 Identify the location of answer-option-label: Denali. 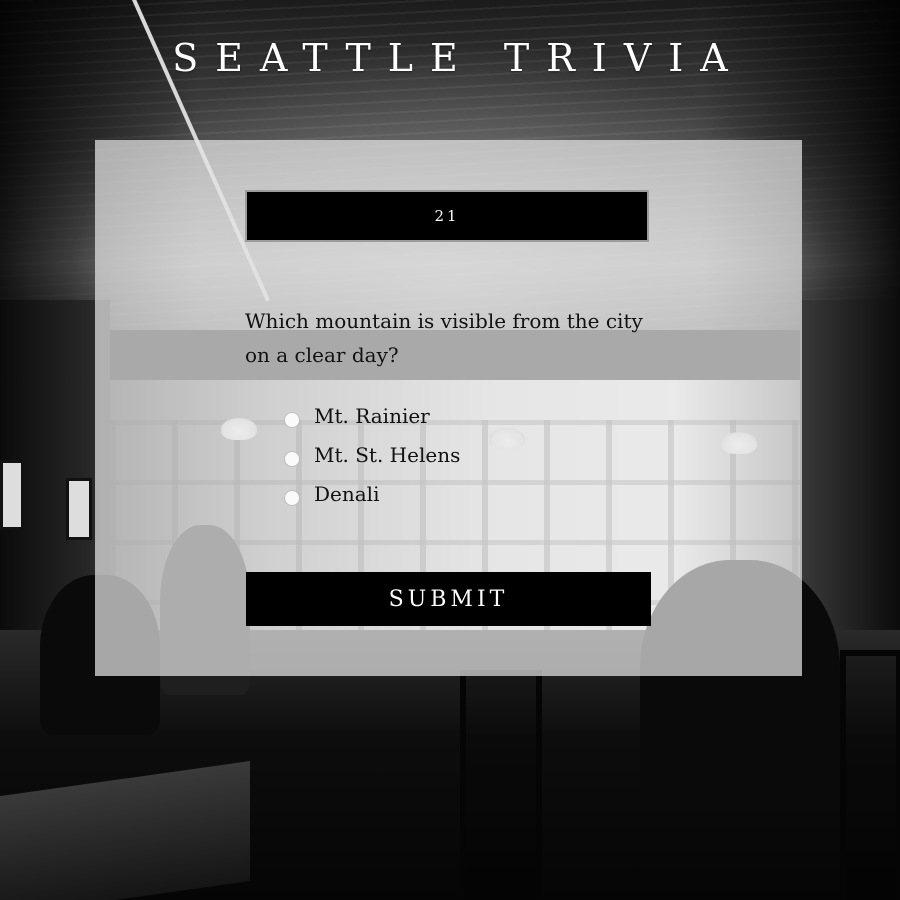
(347, 493).